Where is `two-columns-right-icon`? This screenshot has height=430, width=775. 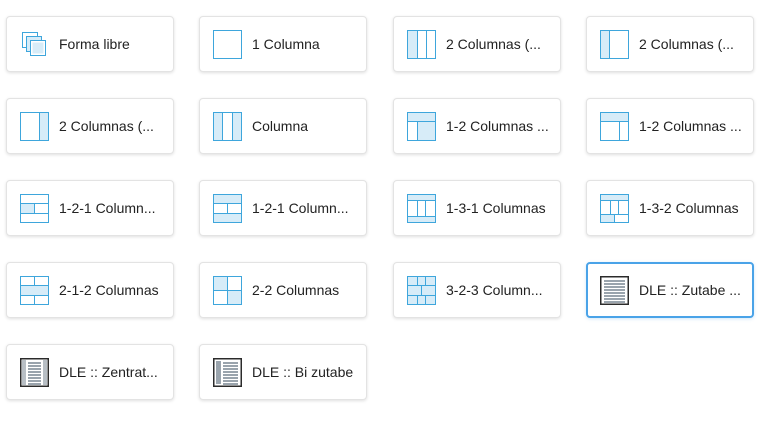 two-columns-right-icon is located at coordinates (34, 126).